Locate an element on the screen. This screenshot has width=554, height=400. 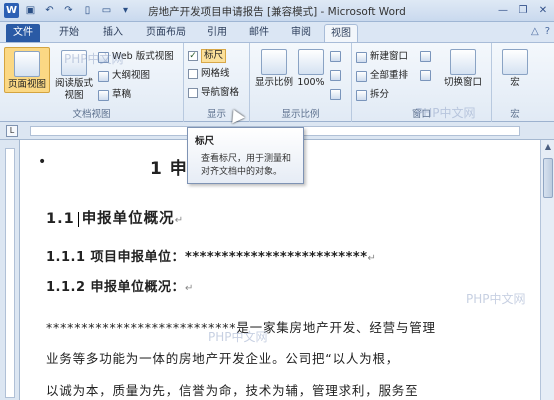
heading-2-project-unit: 1.1.1 项目申报单位：*************************↵ is located at coordinates (211, 257).